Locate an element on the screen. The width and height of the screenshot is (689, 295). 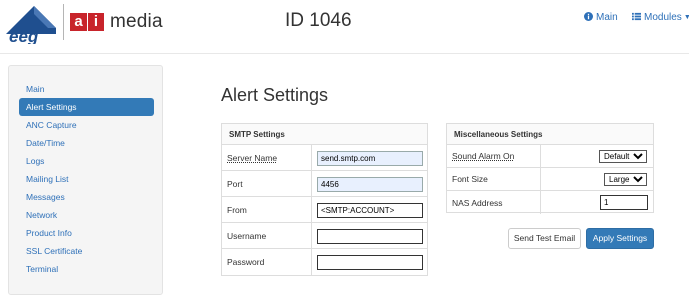
eeg-logo: eeg is located at coordinates (31, 25).